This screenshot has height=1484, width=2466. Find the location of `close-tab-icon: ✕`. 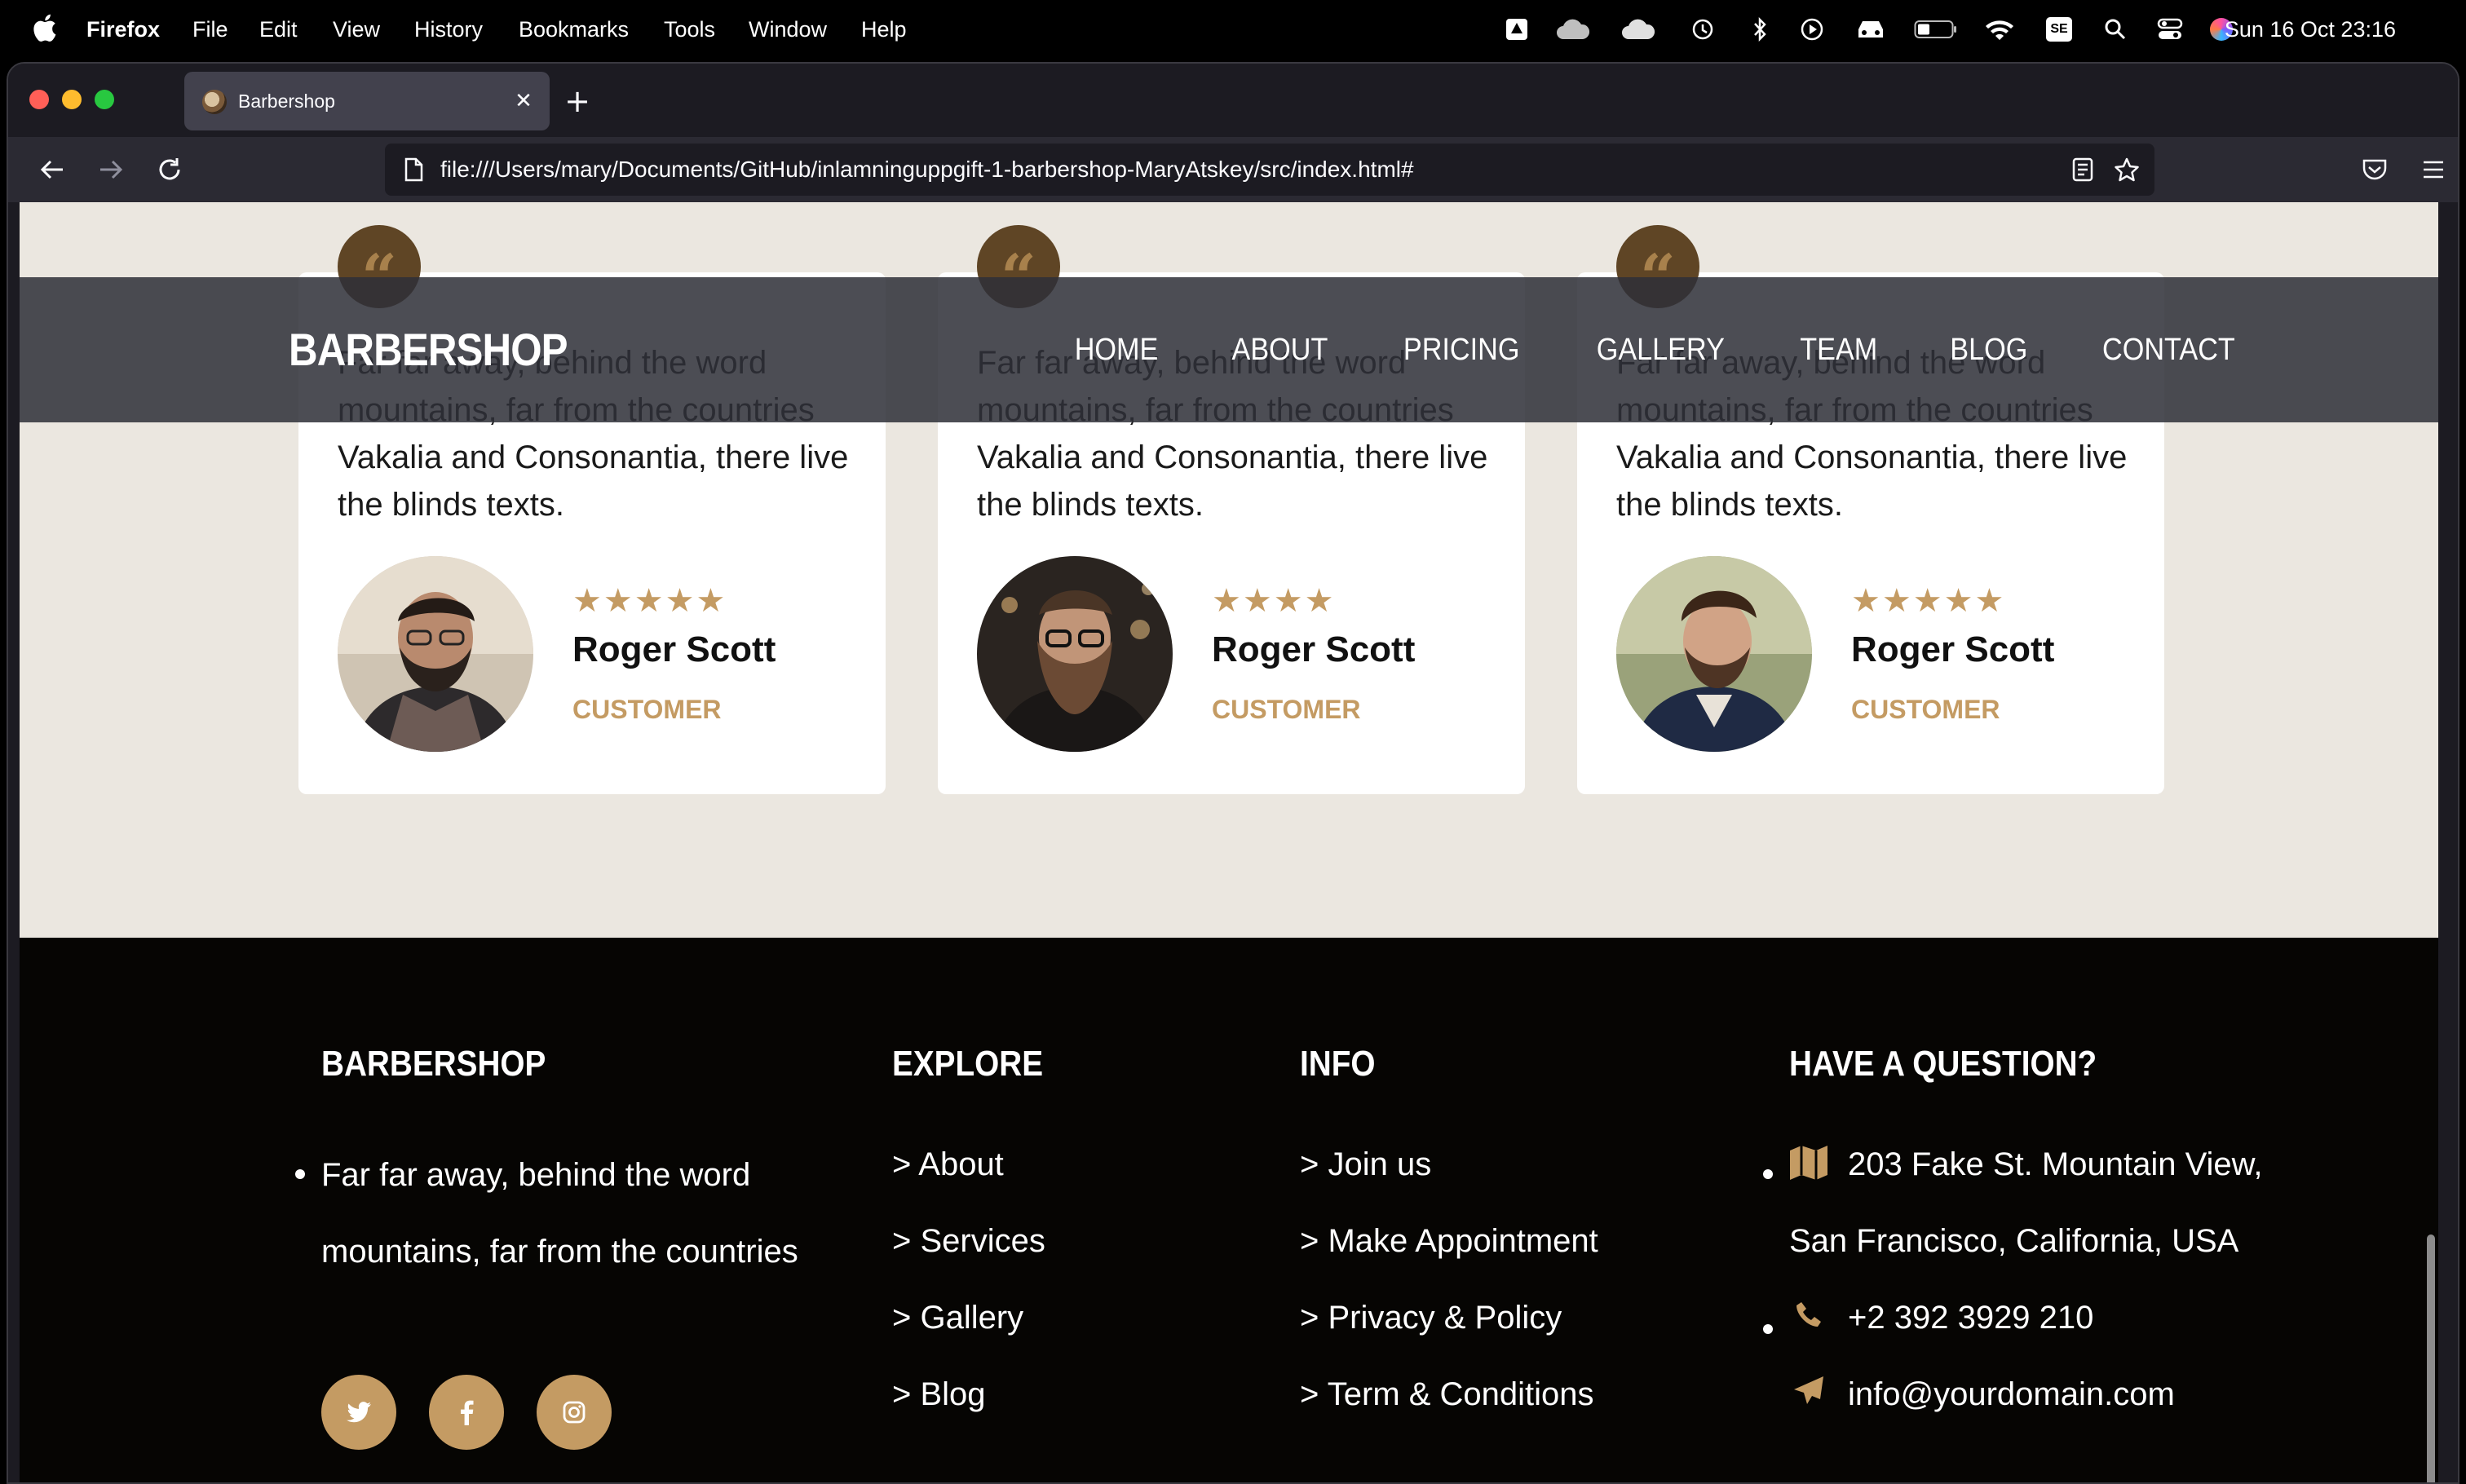

close-tab-icon: ✕ is located at coordinates (523, 101).